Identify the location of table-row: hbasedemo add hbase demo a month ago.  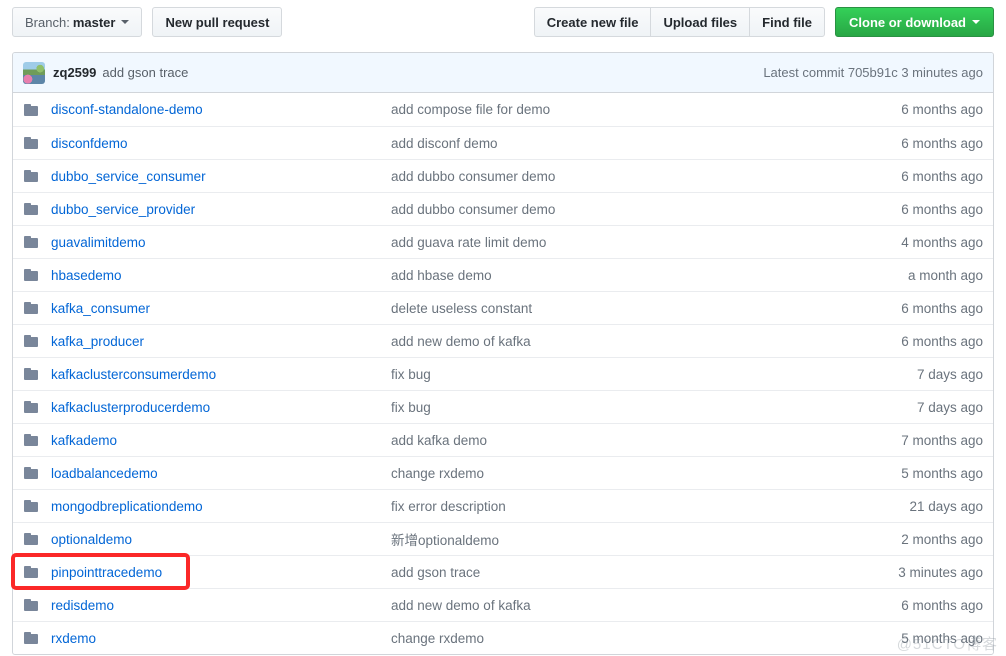
(503, 274).